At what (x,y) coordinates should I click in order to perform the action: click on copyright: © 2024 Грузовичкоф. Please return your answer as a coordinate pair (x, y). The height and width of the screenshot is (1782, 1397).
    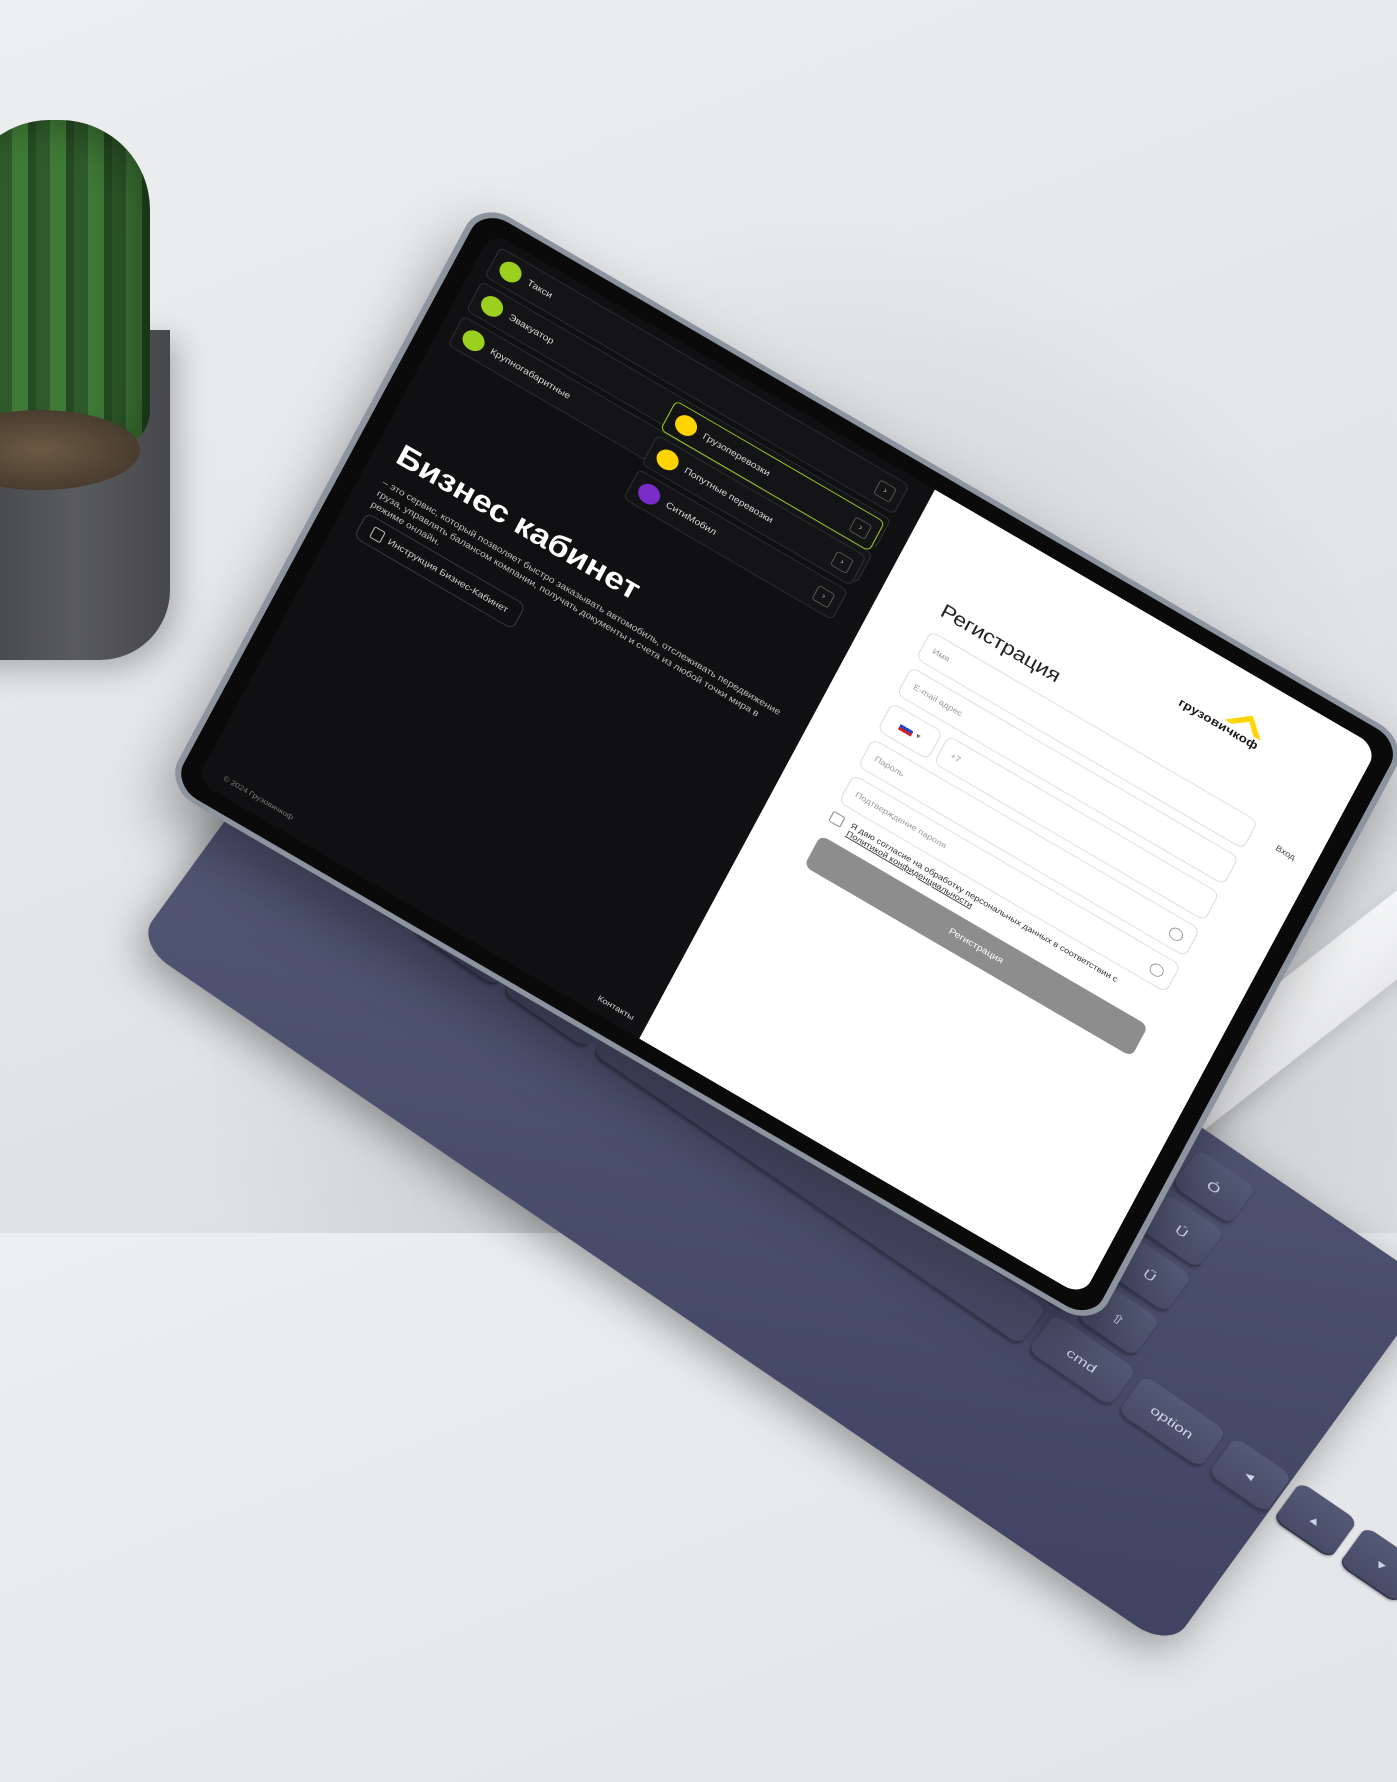
    Looking at the image, I should click on (258, 798).